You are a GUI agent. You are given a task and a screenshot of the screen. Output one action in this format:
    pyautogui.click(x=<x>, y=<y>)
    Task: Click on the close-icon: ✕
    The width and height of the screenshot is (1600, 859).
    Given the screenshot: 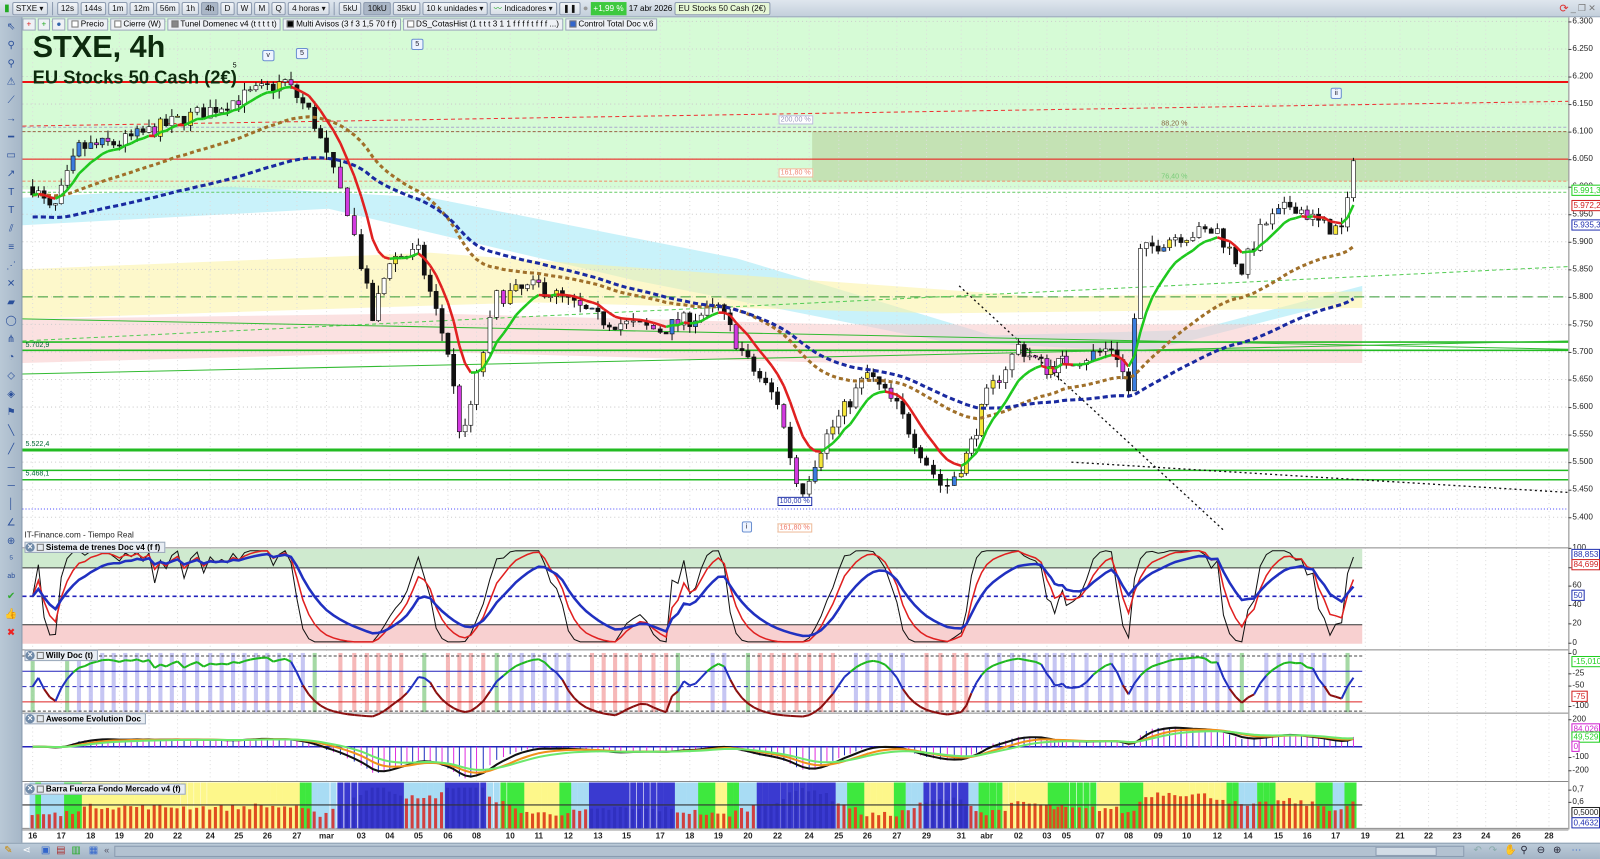 What is the action you would take?
    pyautogui.click(x=1592, y=8)
    